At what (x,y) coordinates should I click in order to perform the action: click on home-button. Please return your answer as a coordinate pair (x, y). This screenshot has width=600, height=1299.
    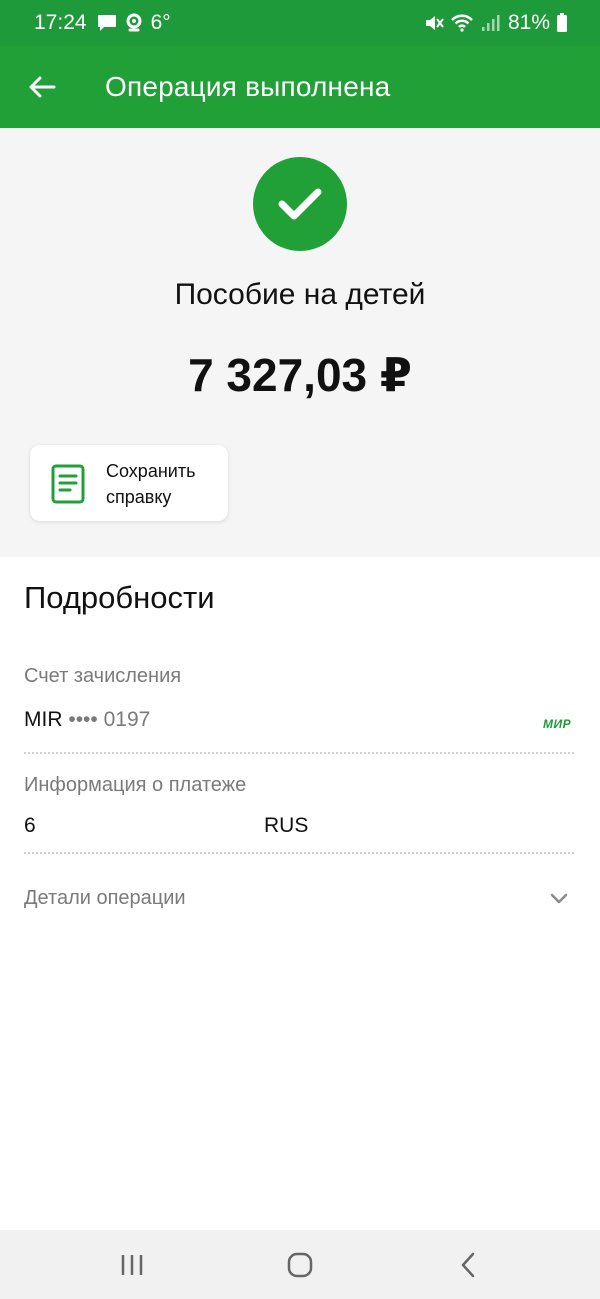
    Looking at the image, I should click on (300, 1264).